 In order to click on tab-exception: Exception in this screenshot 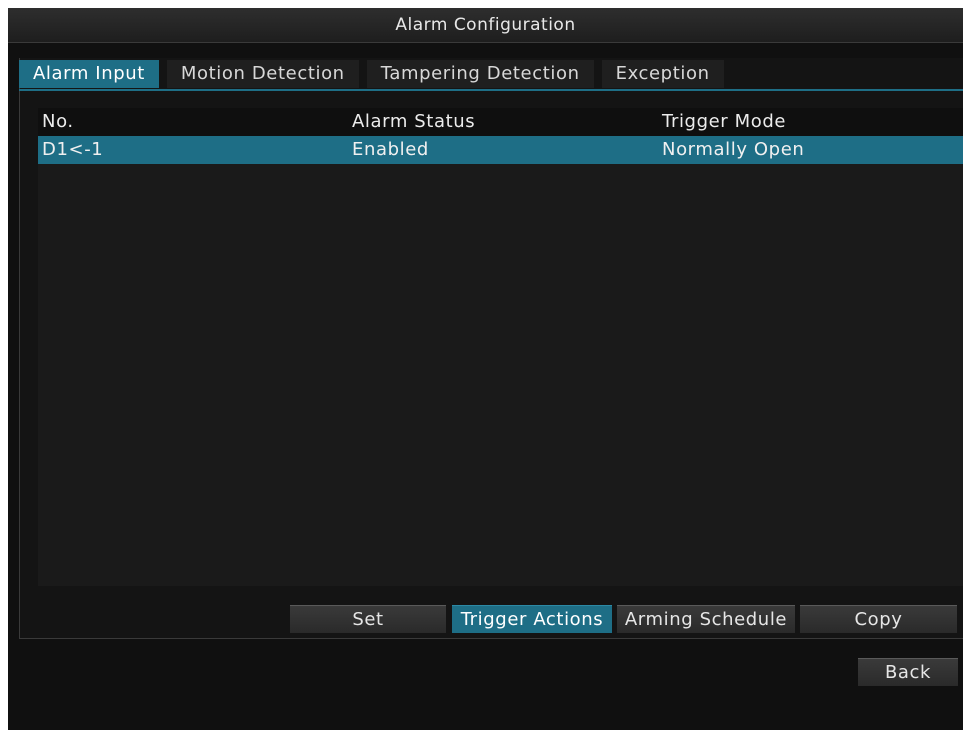, I will do `click(662, 74)`.